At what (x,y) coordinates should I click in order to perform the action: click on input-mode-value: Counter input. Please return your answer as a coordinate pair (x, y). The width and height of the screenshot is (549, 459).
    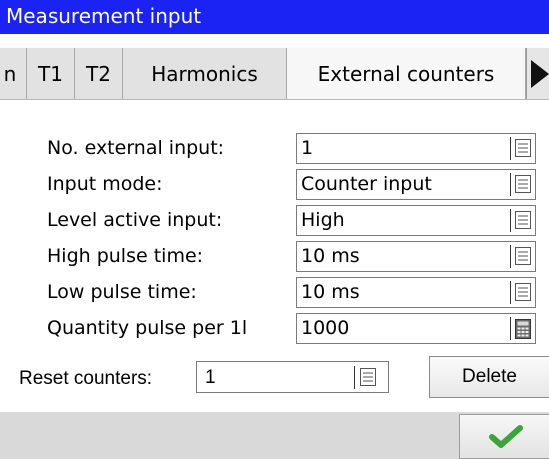
    Looking at the image, I should click on (366, 184).